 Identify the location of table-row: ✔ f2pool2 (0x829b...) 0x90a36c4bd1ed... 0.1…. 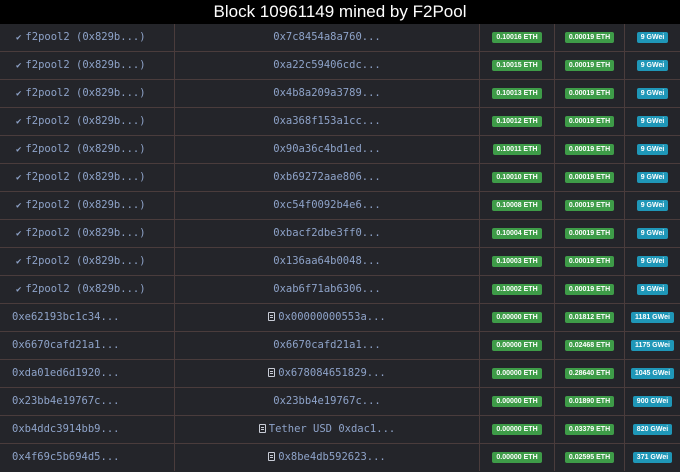
(340, 150).